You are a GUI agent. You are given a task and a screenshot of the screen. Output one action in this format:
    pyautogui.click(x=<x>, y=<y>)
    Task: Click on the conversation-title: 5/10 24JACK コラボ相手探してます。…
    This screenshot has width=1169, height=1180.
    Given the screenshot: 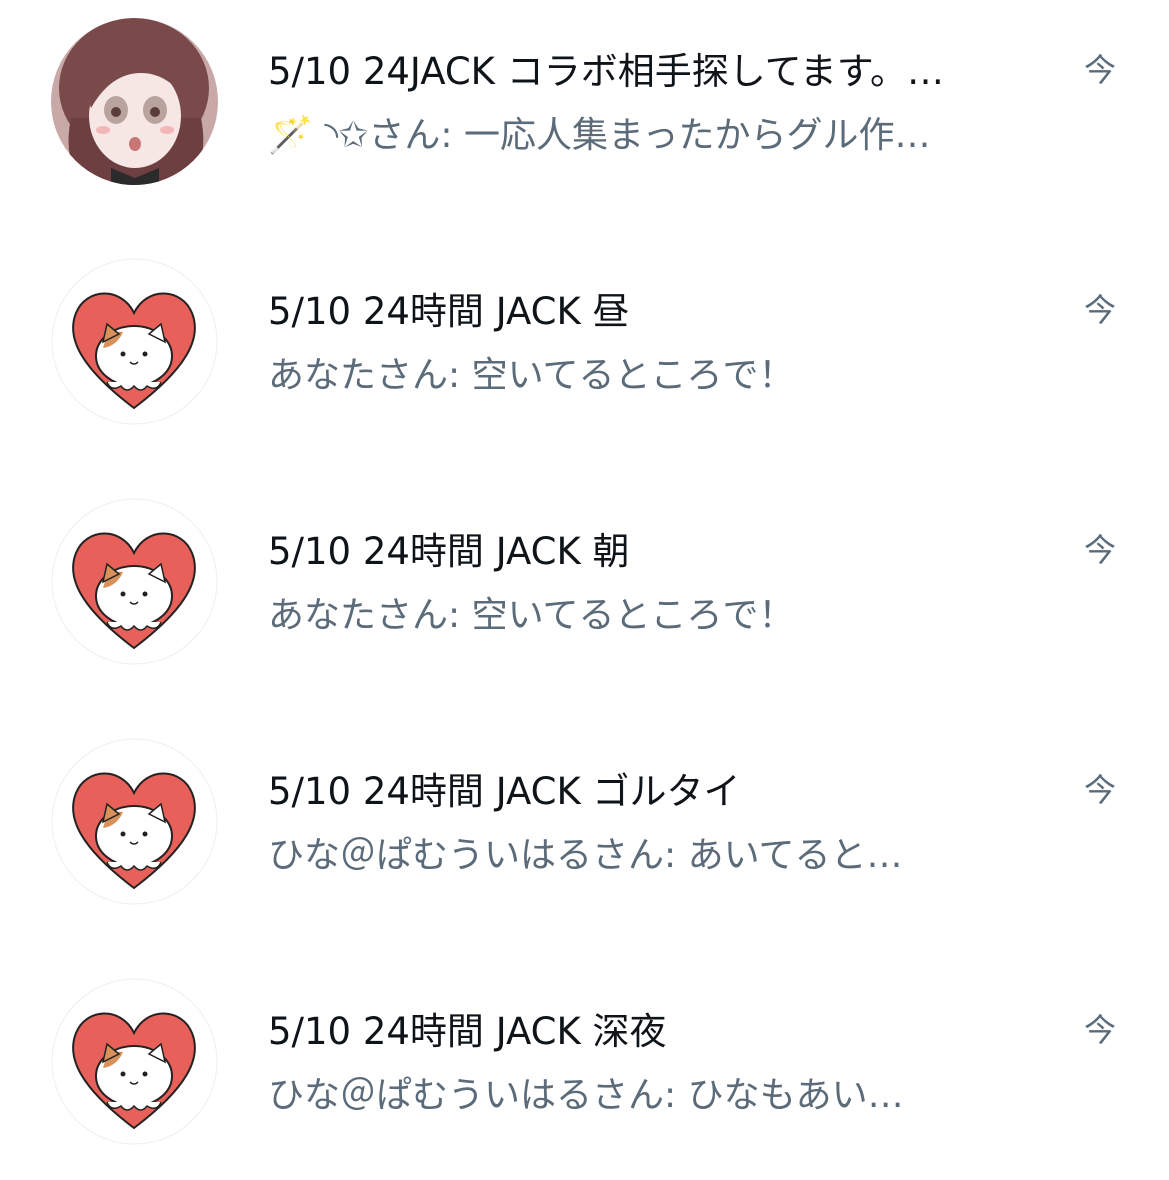 What is the action you would take?
    pyautogui.click(x=606, y=71)
    